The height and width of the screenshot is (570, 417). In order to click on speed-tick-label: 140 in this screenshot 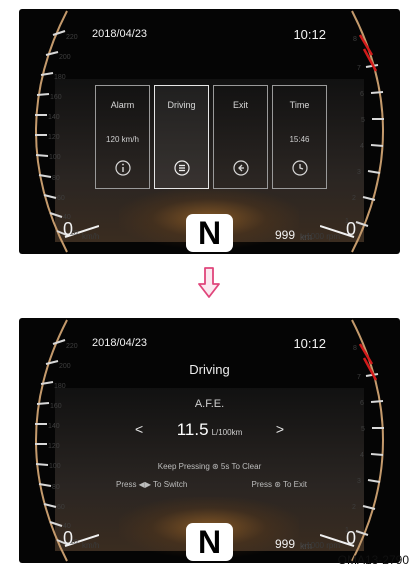, I will do `click(54, 117)`.